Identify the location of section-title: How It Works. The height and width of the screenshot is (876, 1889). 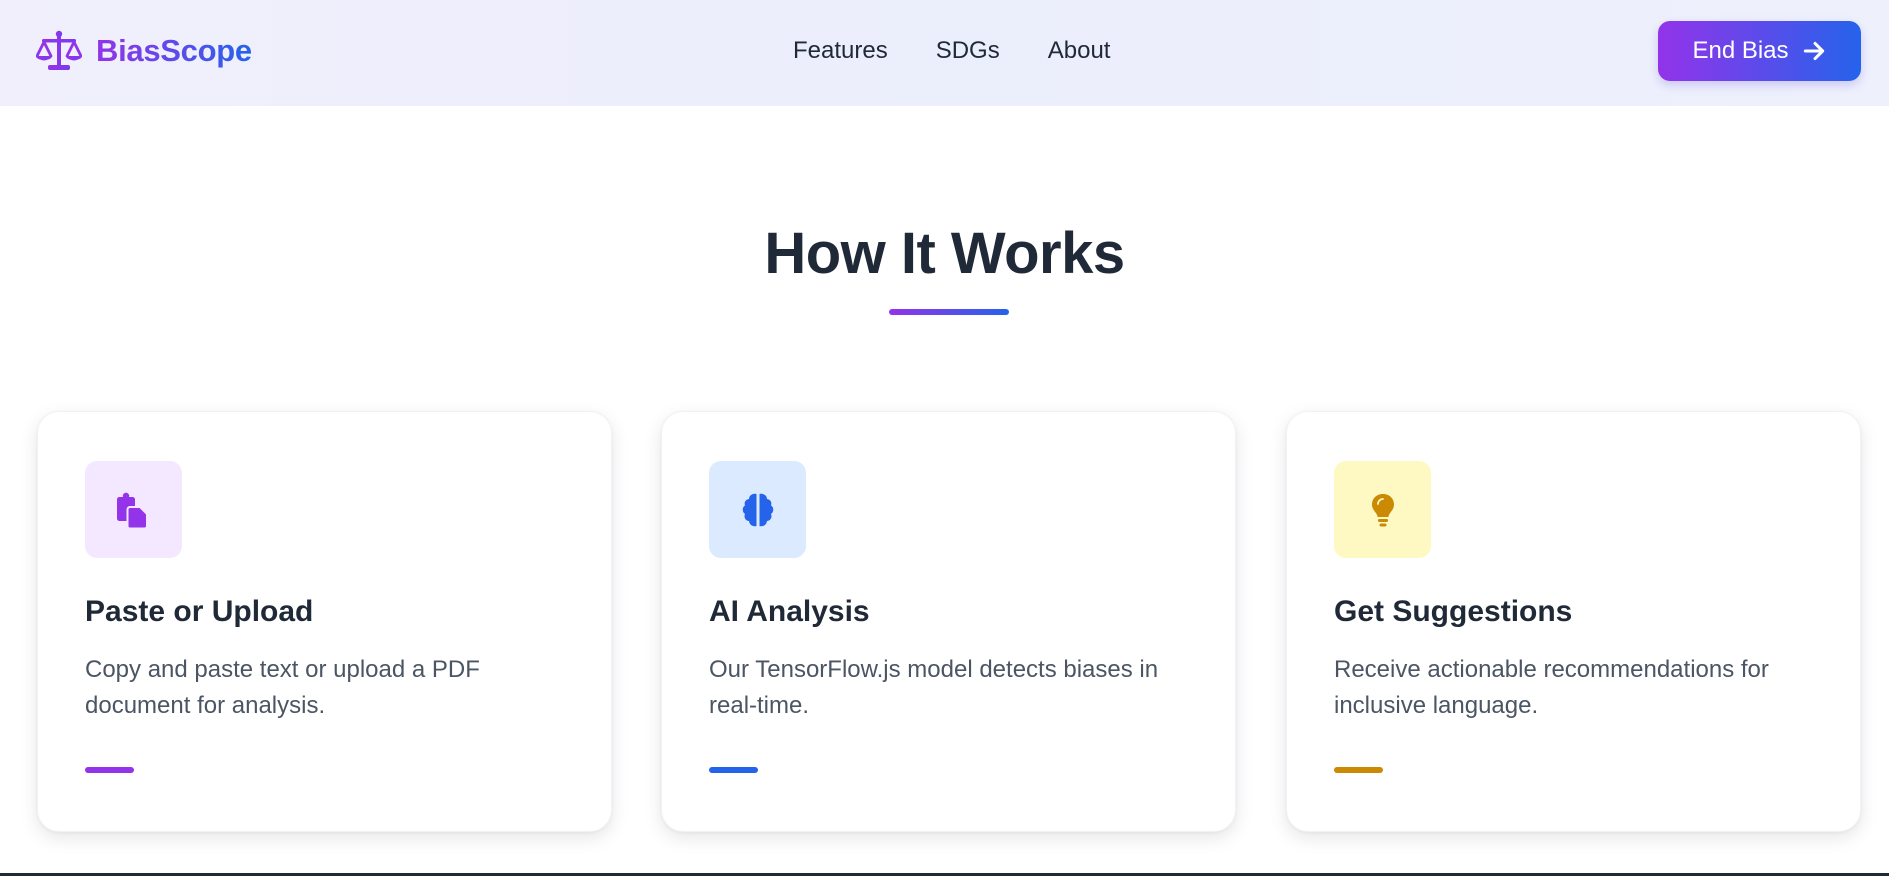
(944, 253).